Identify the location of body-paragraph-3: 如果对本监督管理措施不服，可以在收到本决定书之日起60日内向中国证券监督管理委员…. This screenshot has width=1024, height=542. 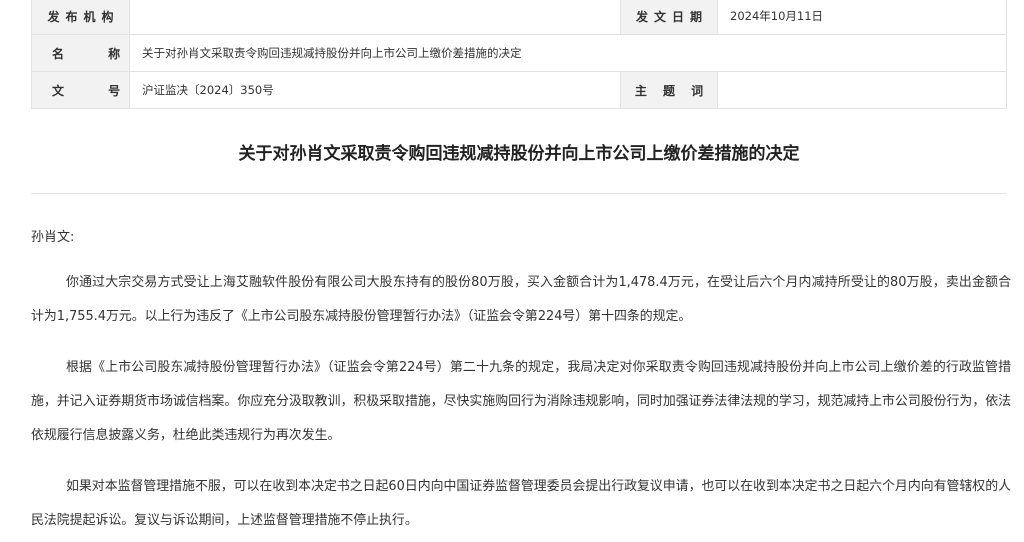
(521, 503).